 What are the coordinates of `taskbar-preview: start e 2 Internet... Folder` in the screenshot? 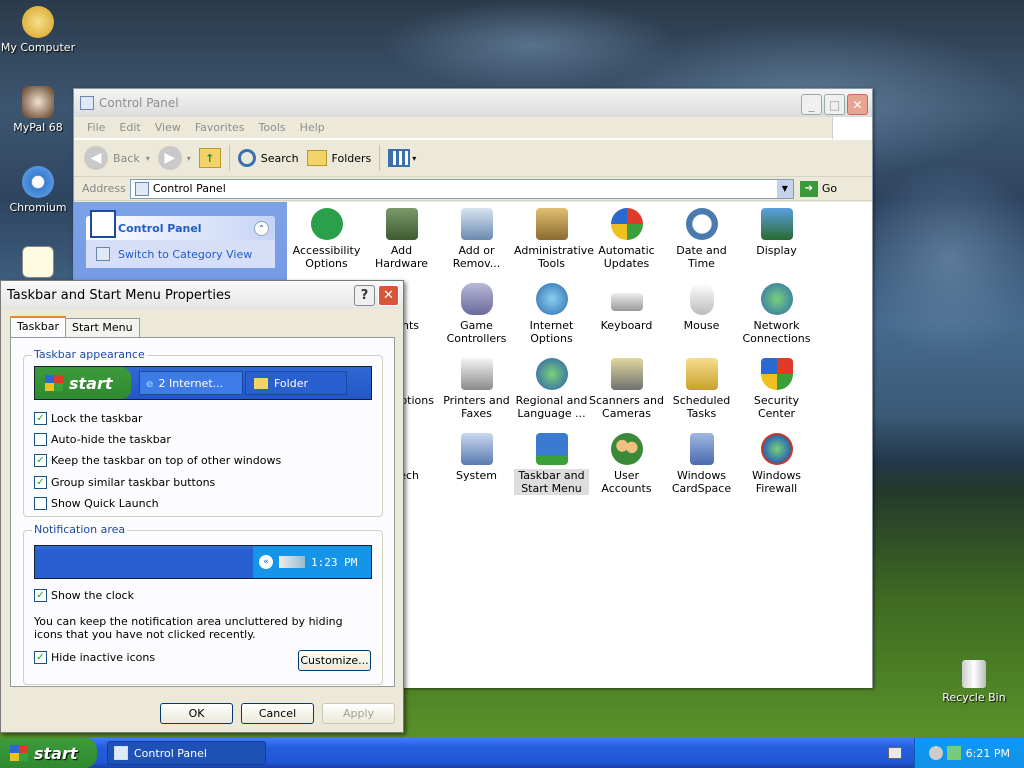 It's located at (203, 383).